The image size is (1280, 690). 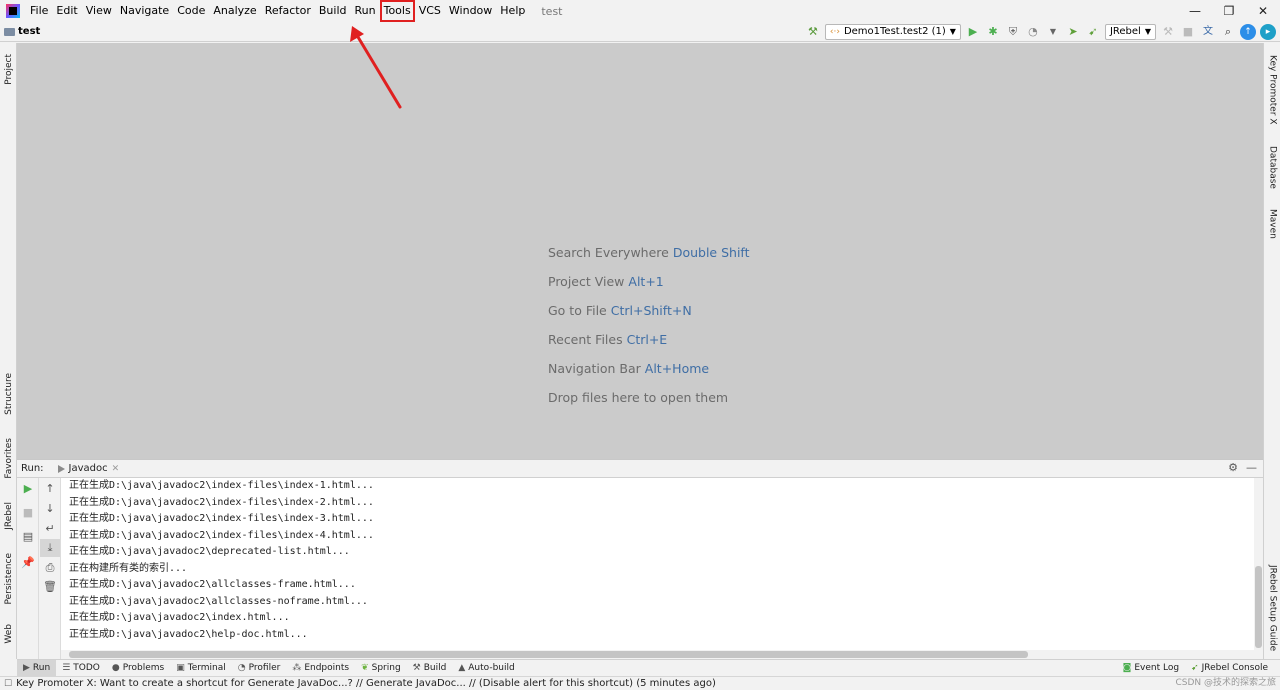 I want to click on menu-build: Build, so click(x=333, y=11).